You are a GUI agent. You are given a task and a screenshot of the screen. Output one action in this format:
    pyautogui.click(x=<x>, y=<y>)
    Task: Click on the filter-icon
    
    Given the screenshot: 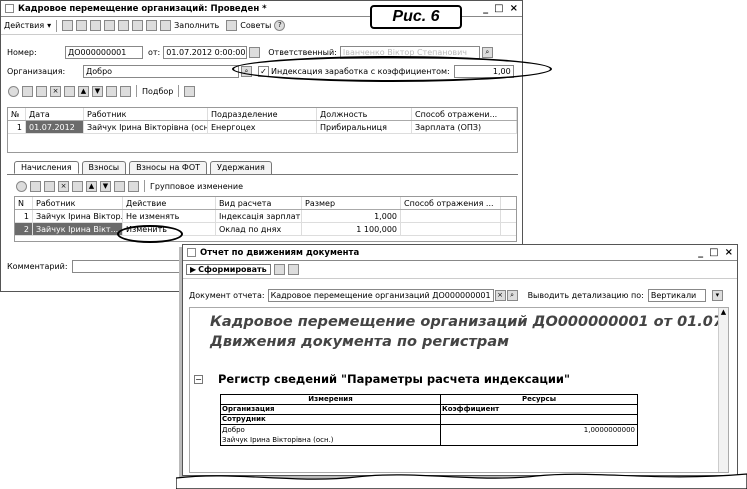 What is the action you would take?
    pyautogui.click(x=293, y=269)
    